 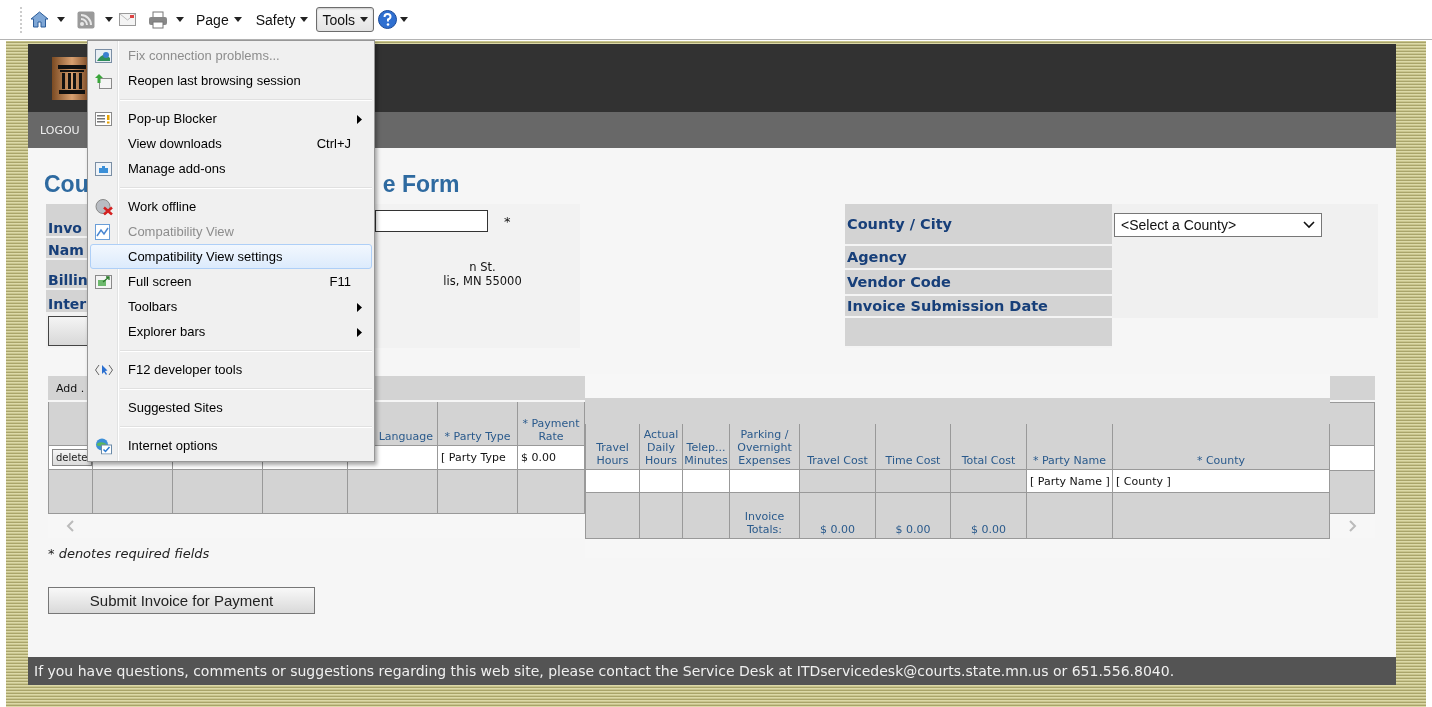 I want to click on add-bar, so click(x=1352, y=388).